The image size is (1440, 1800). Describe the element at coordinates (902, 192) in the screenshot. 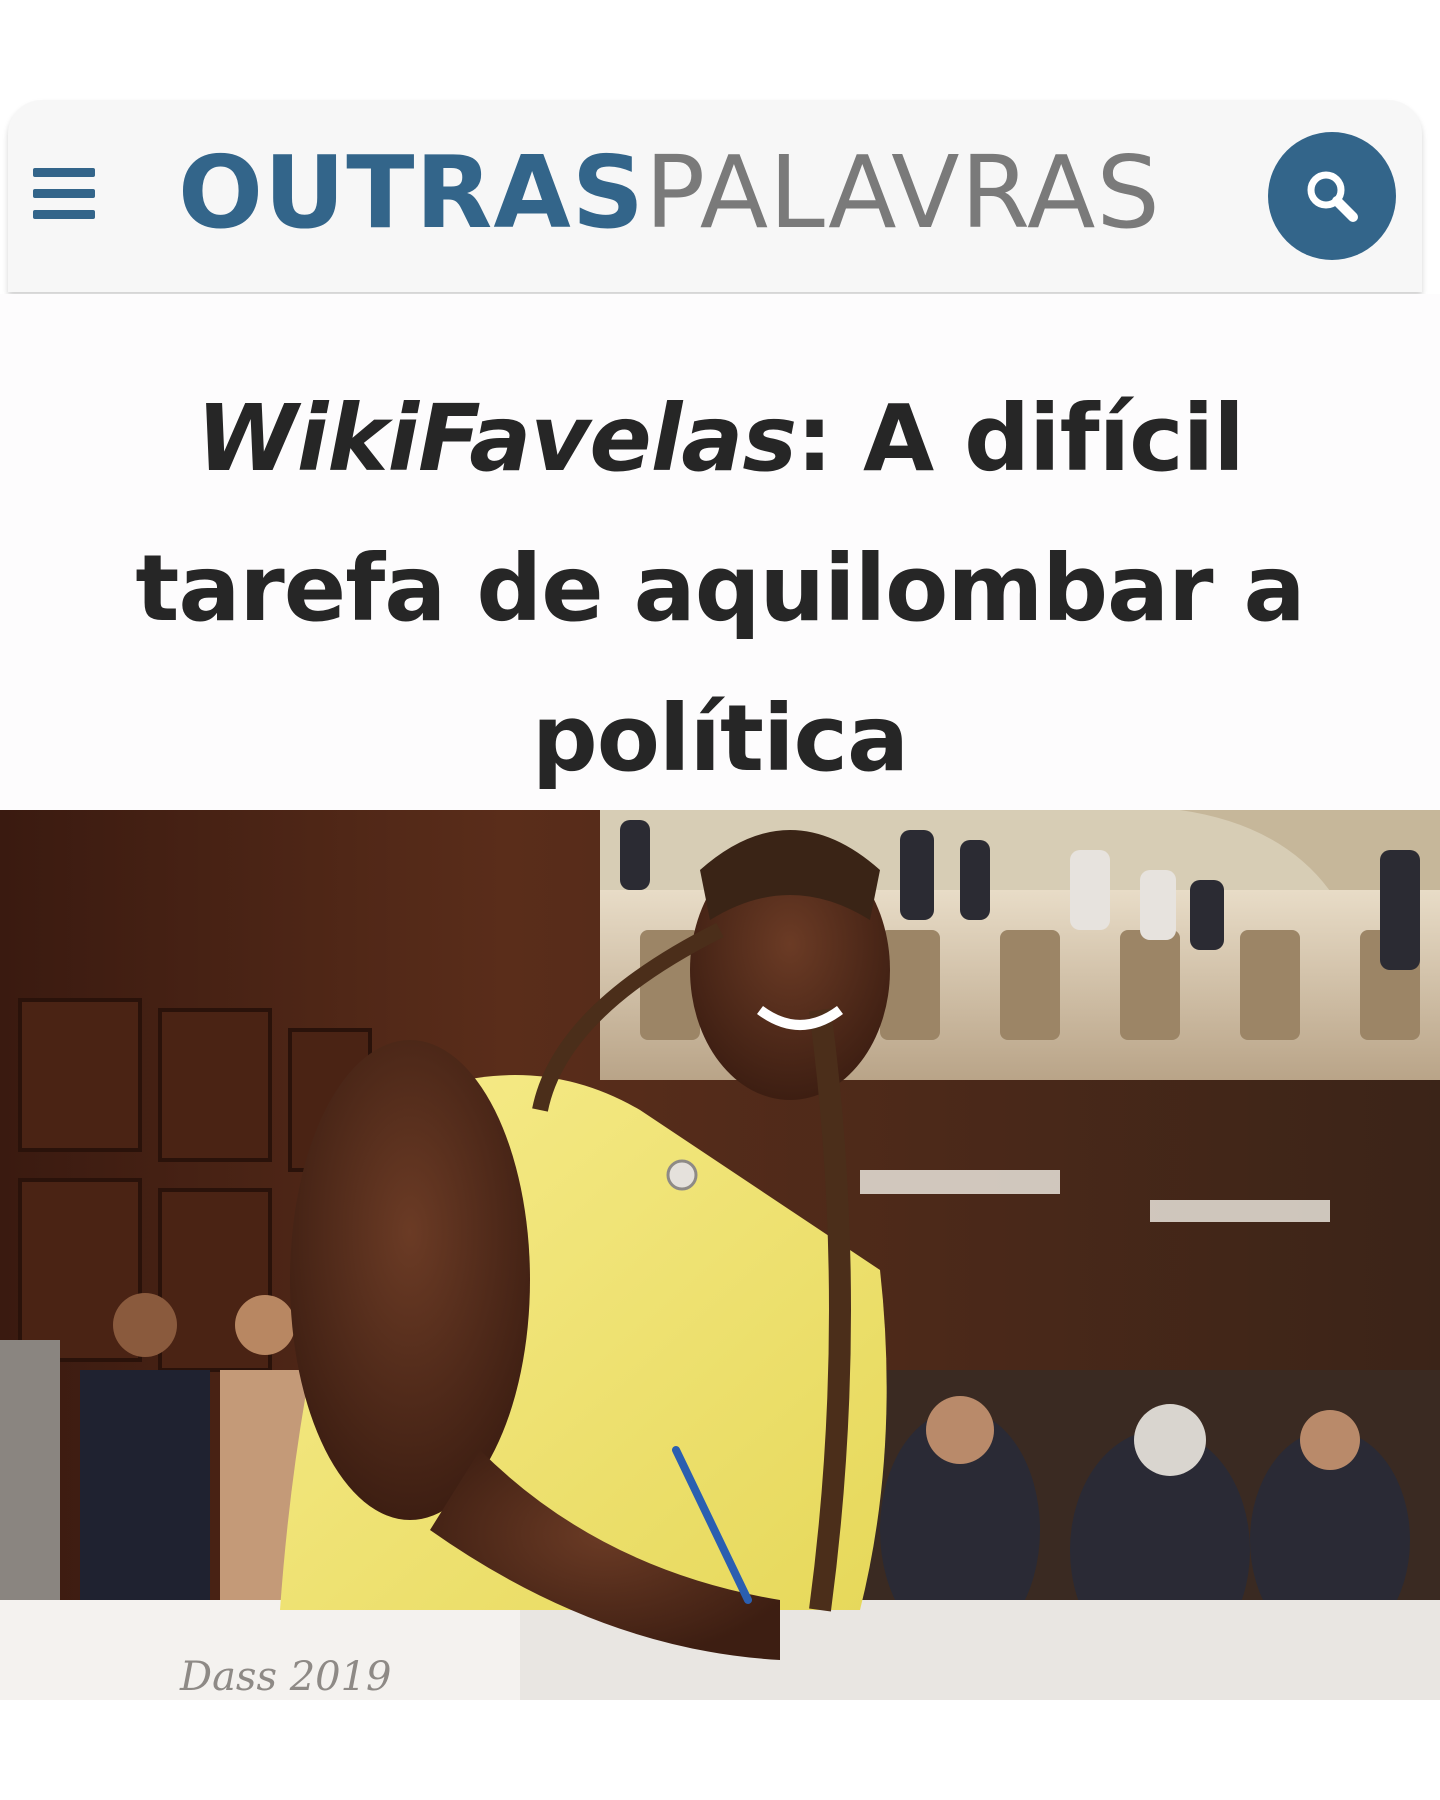

I see `logo-light-text: PALAVRAS` at that location.